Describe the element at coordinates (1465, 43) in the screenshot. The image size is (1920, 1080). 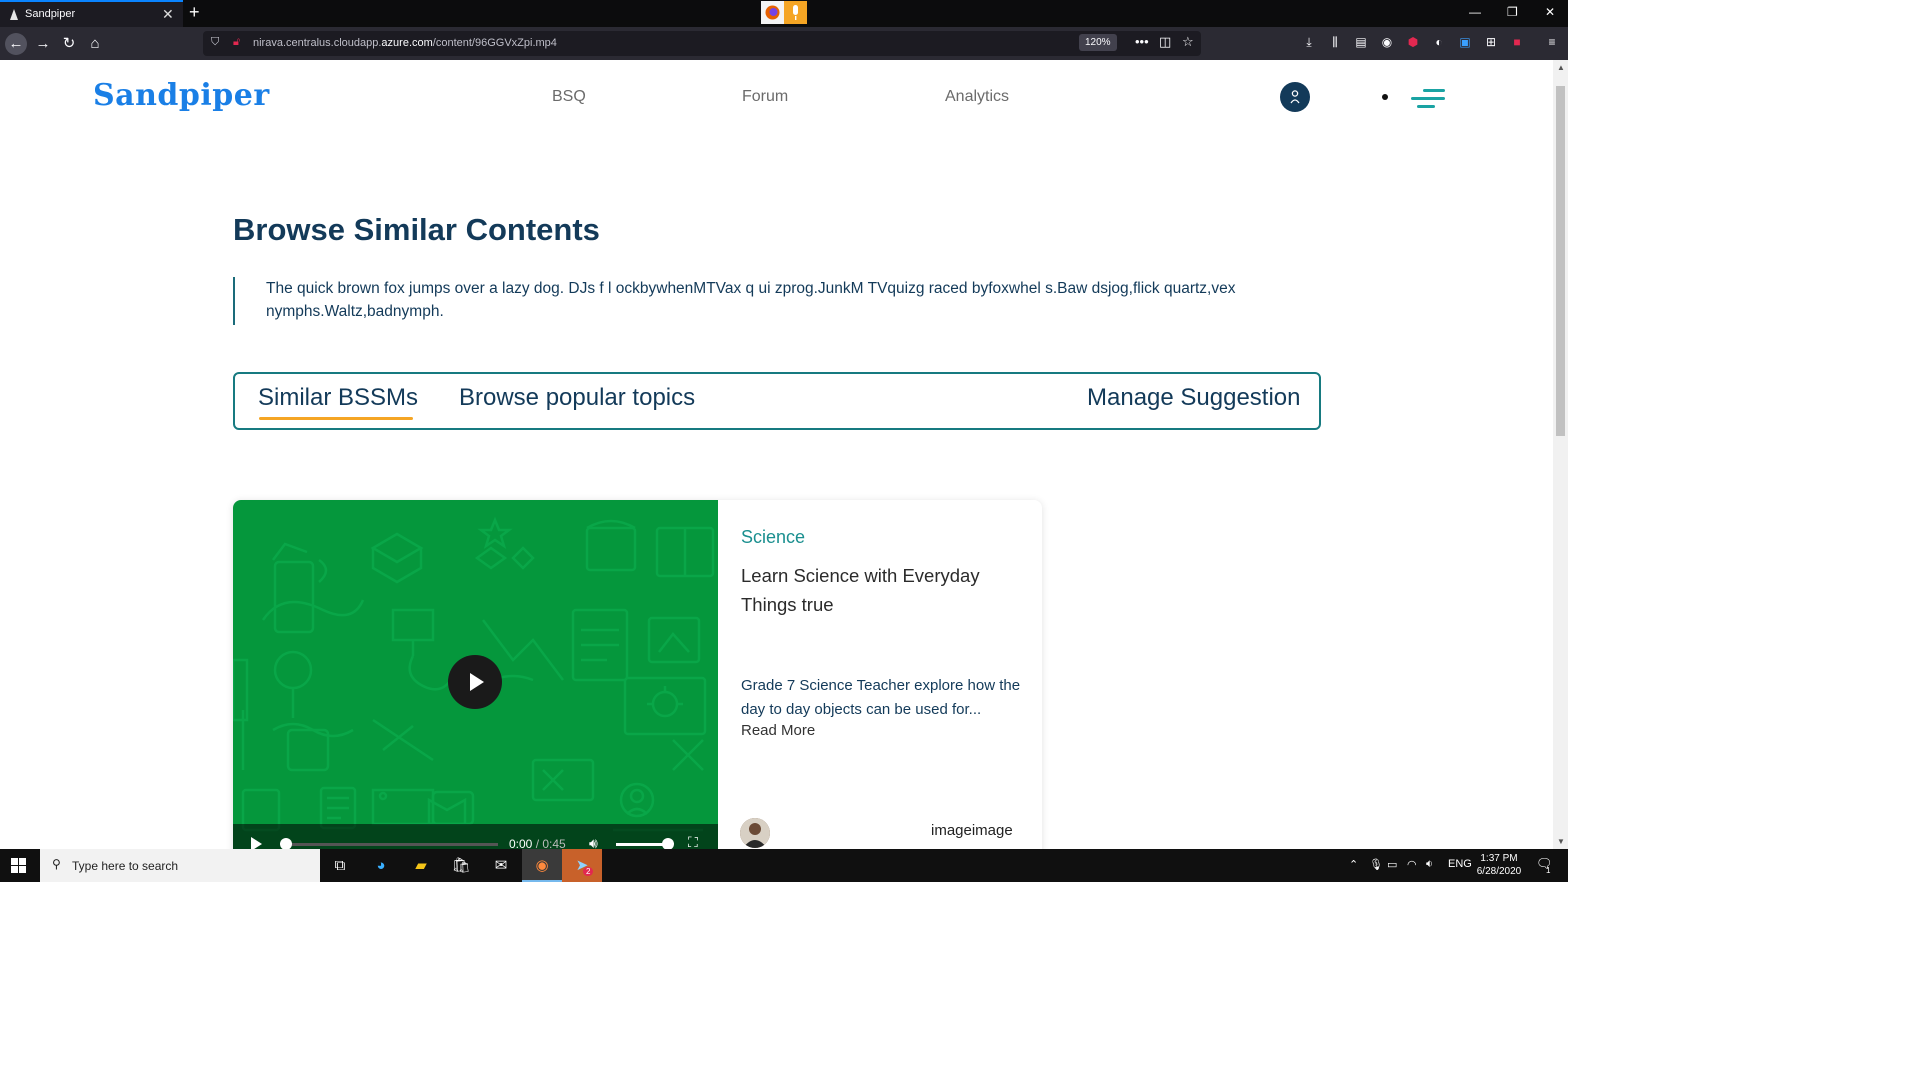
I see `extension-badge-icon: ▣` at that location.